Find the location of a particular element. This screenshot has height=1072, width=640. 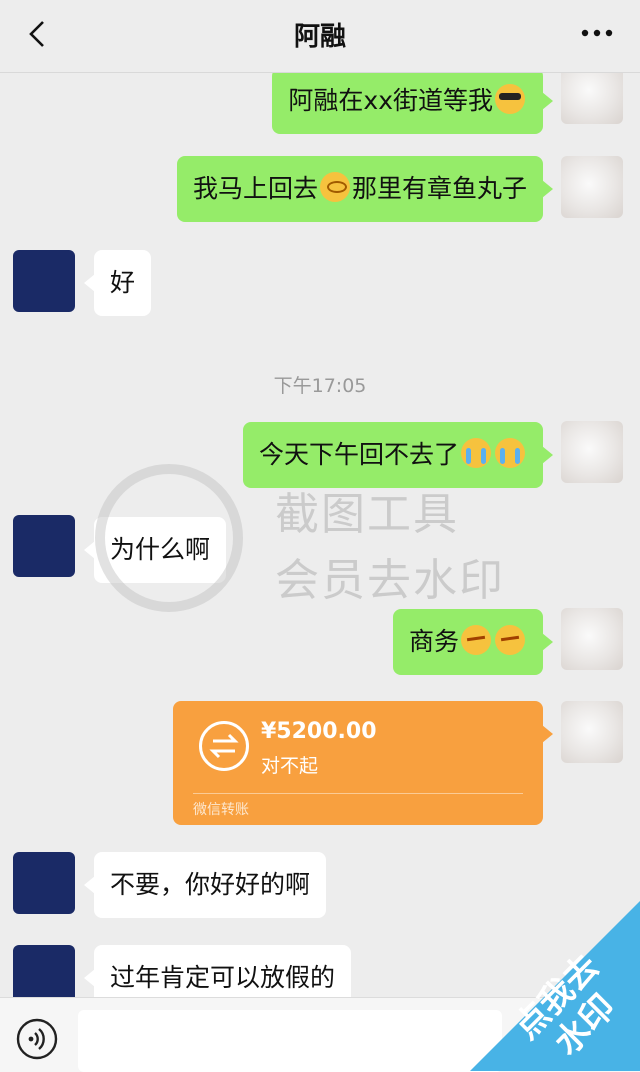

message-bubble: 阿融在xx街道等我 is located at coordinates (412, 103).